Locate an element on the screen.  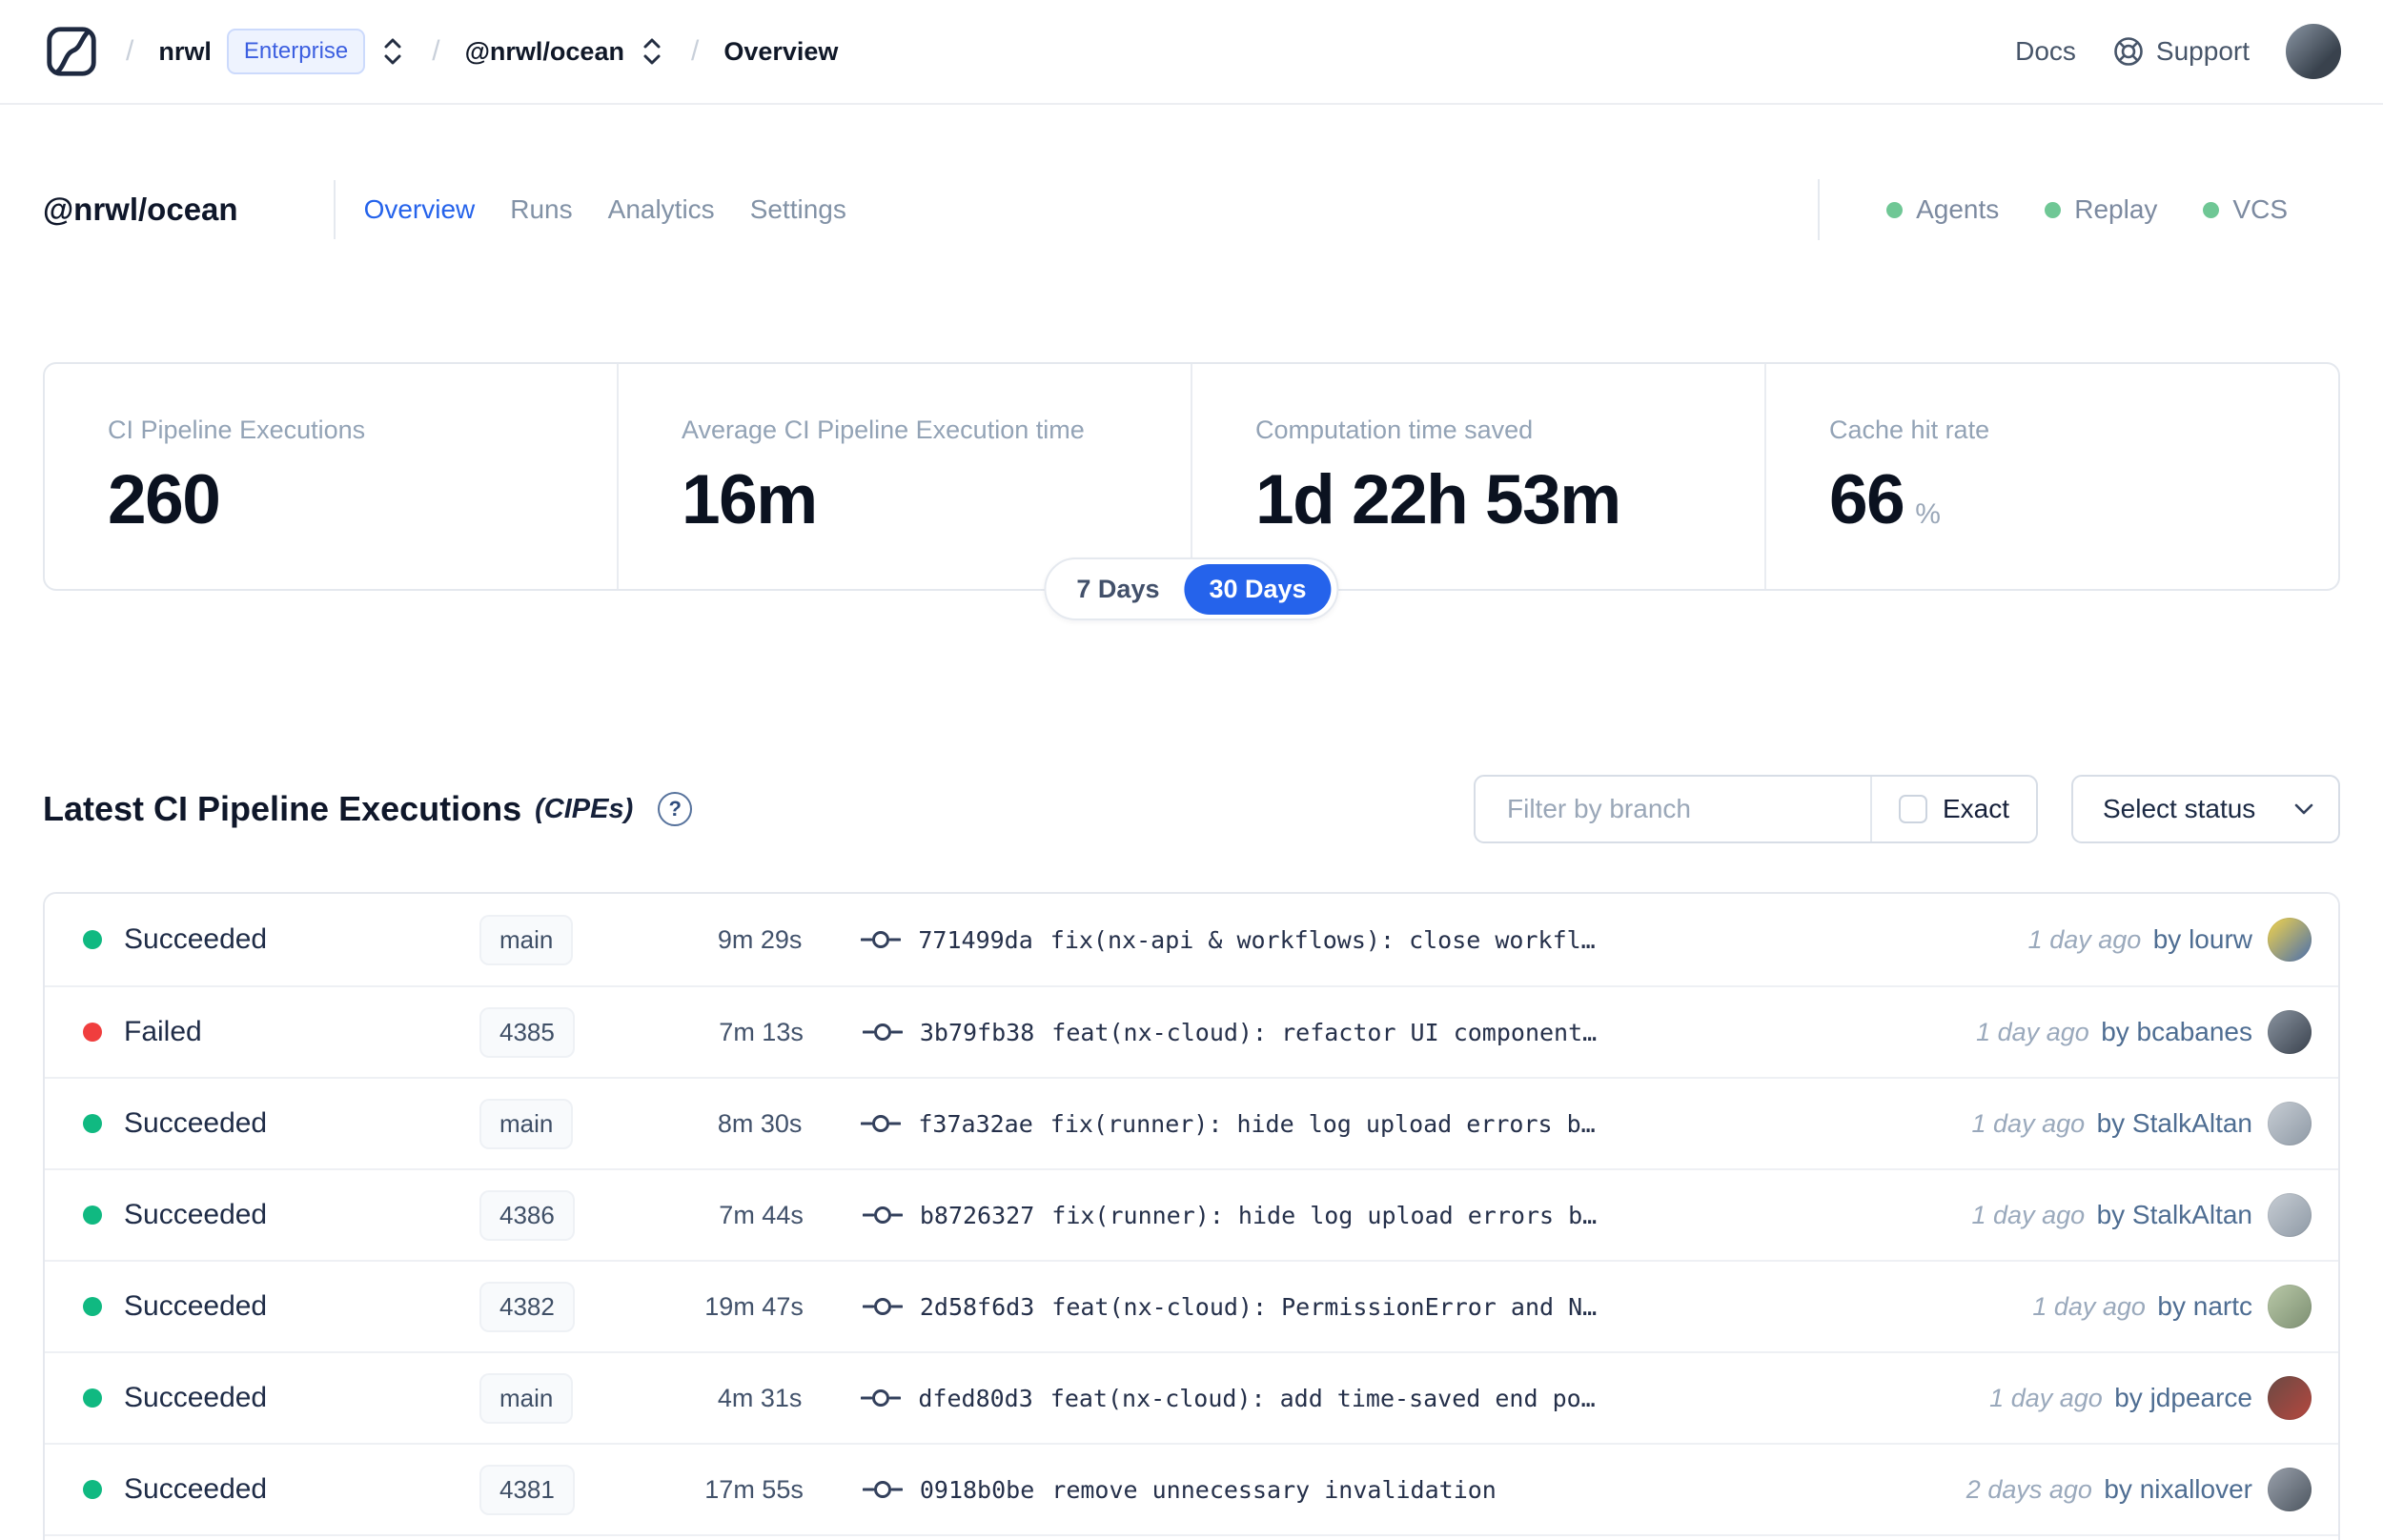
commit: 0918b0be remove unnecessary invalidation is located at coordinates (1234, 1489).